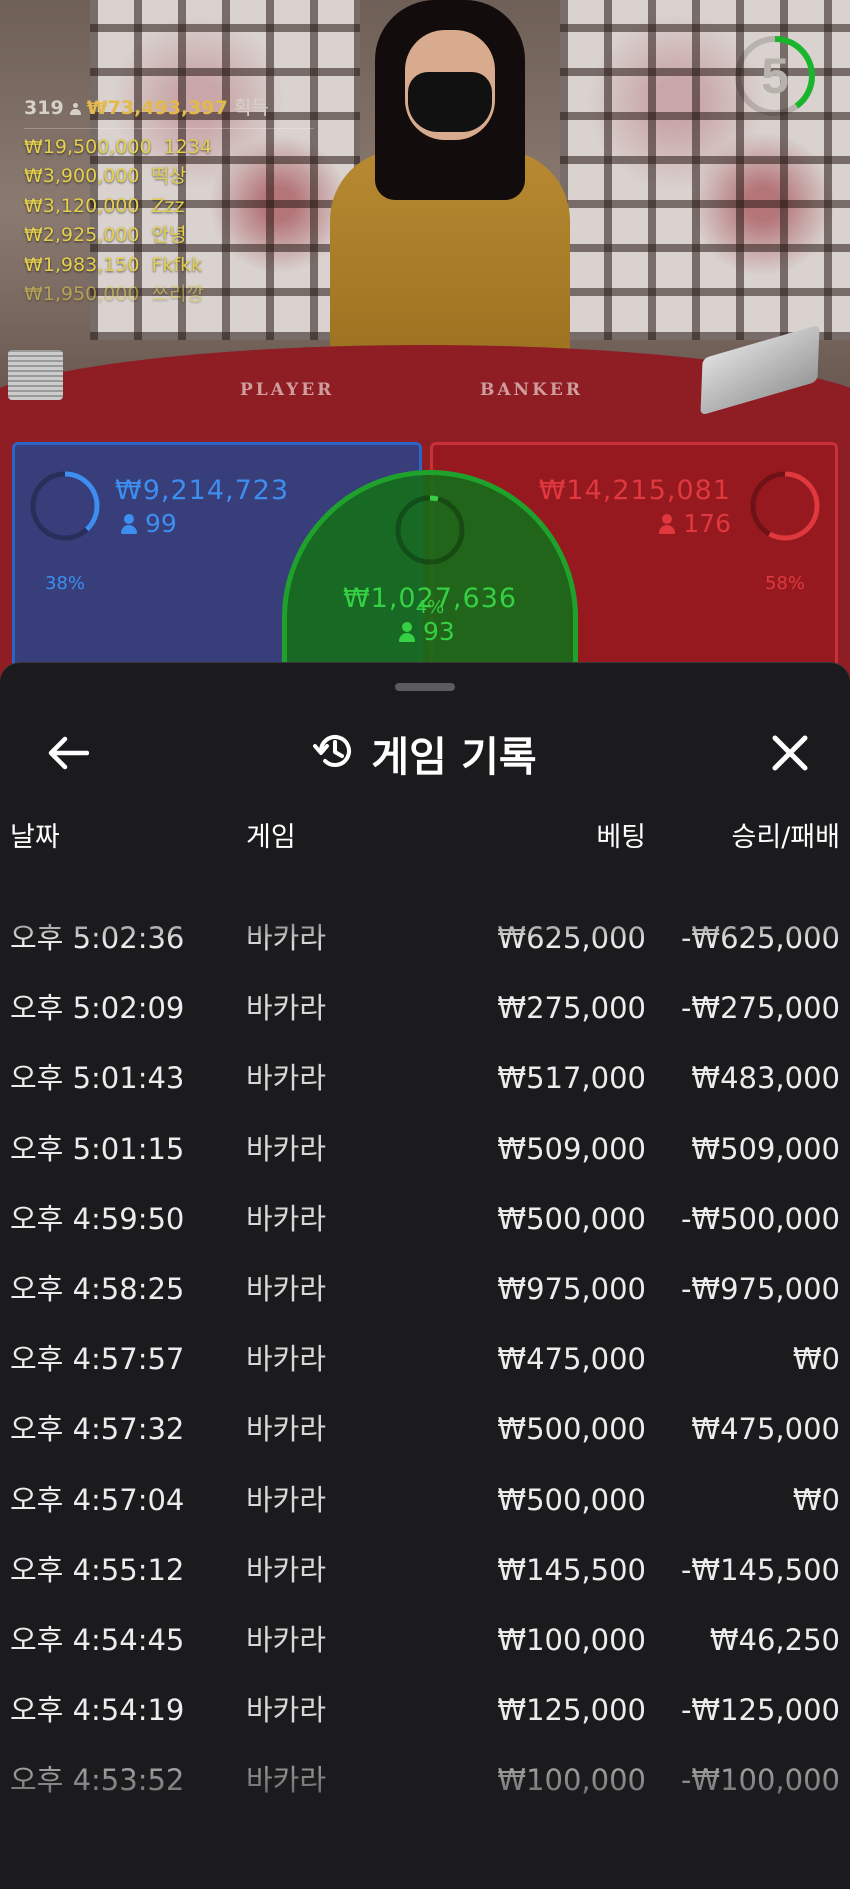 This screenshot has width=850, height=1889. What do you see at coordinates (634, 490) in the screenshot?
I see `banker-total-bet: ₩14,215,081` at bounding box center [634, 490].